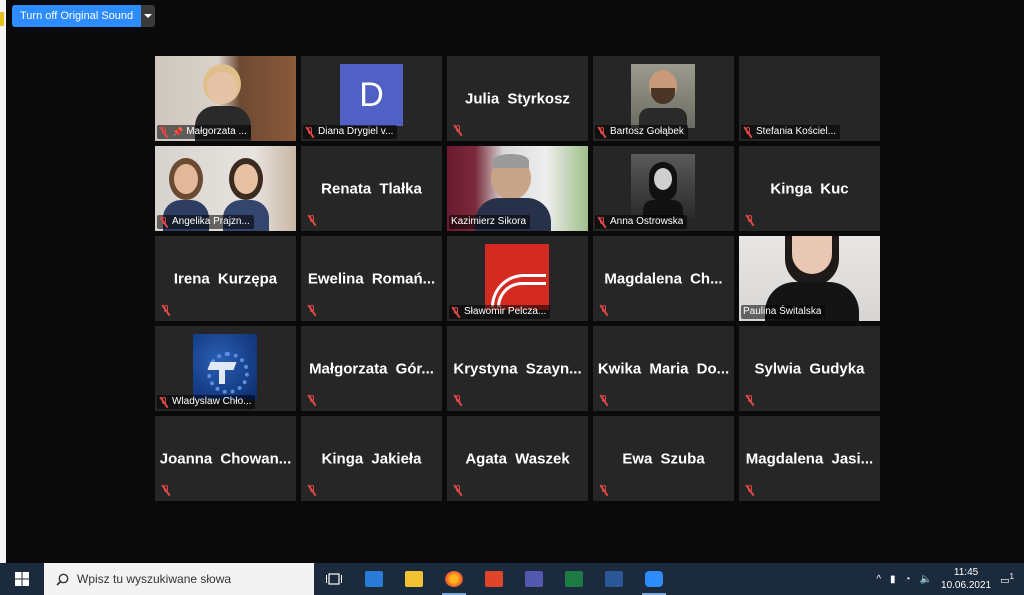  What do you see at coordinates (893, 579) in the screenshot?
I see `usb-icon: ▮` at bounding box center [893, 579].